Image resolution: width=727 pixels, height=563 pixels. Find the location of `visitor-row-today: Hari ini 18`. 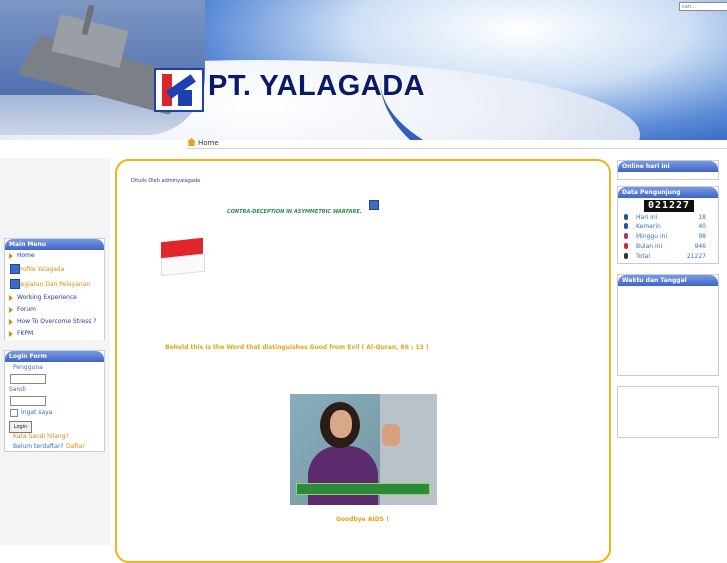

visitor-row-today: Hari ini 18 is located at coordinates (663, 217).